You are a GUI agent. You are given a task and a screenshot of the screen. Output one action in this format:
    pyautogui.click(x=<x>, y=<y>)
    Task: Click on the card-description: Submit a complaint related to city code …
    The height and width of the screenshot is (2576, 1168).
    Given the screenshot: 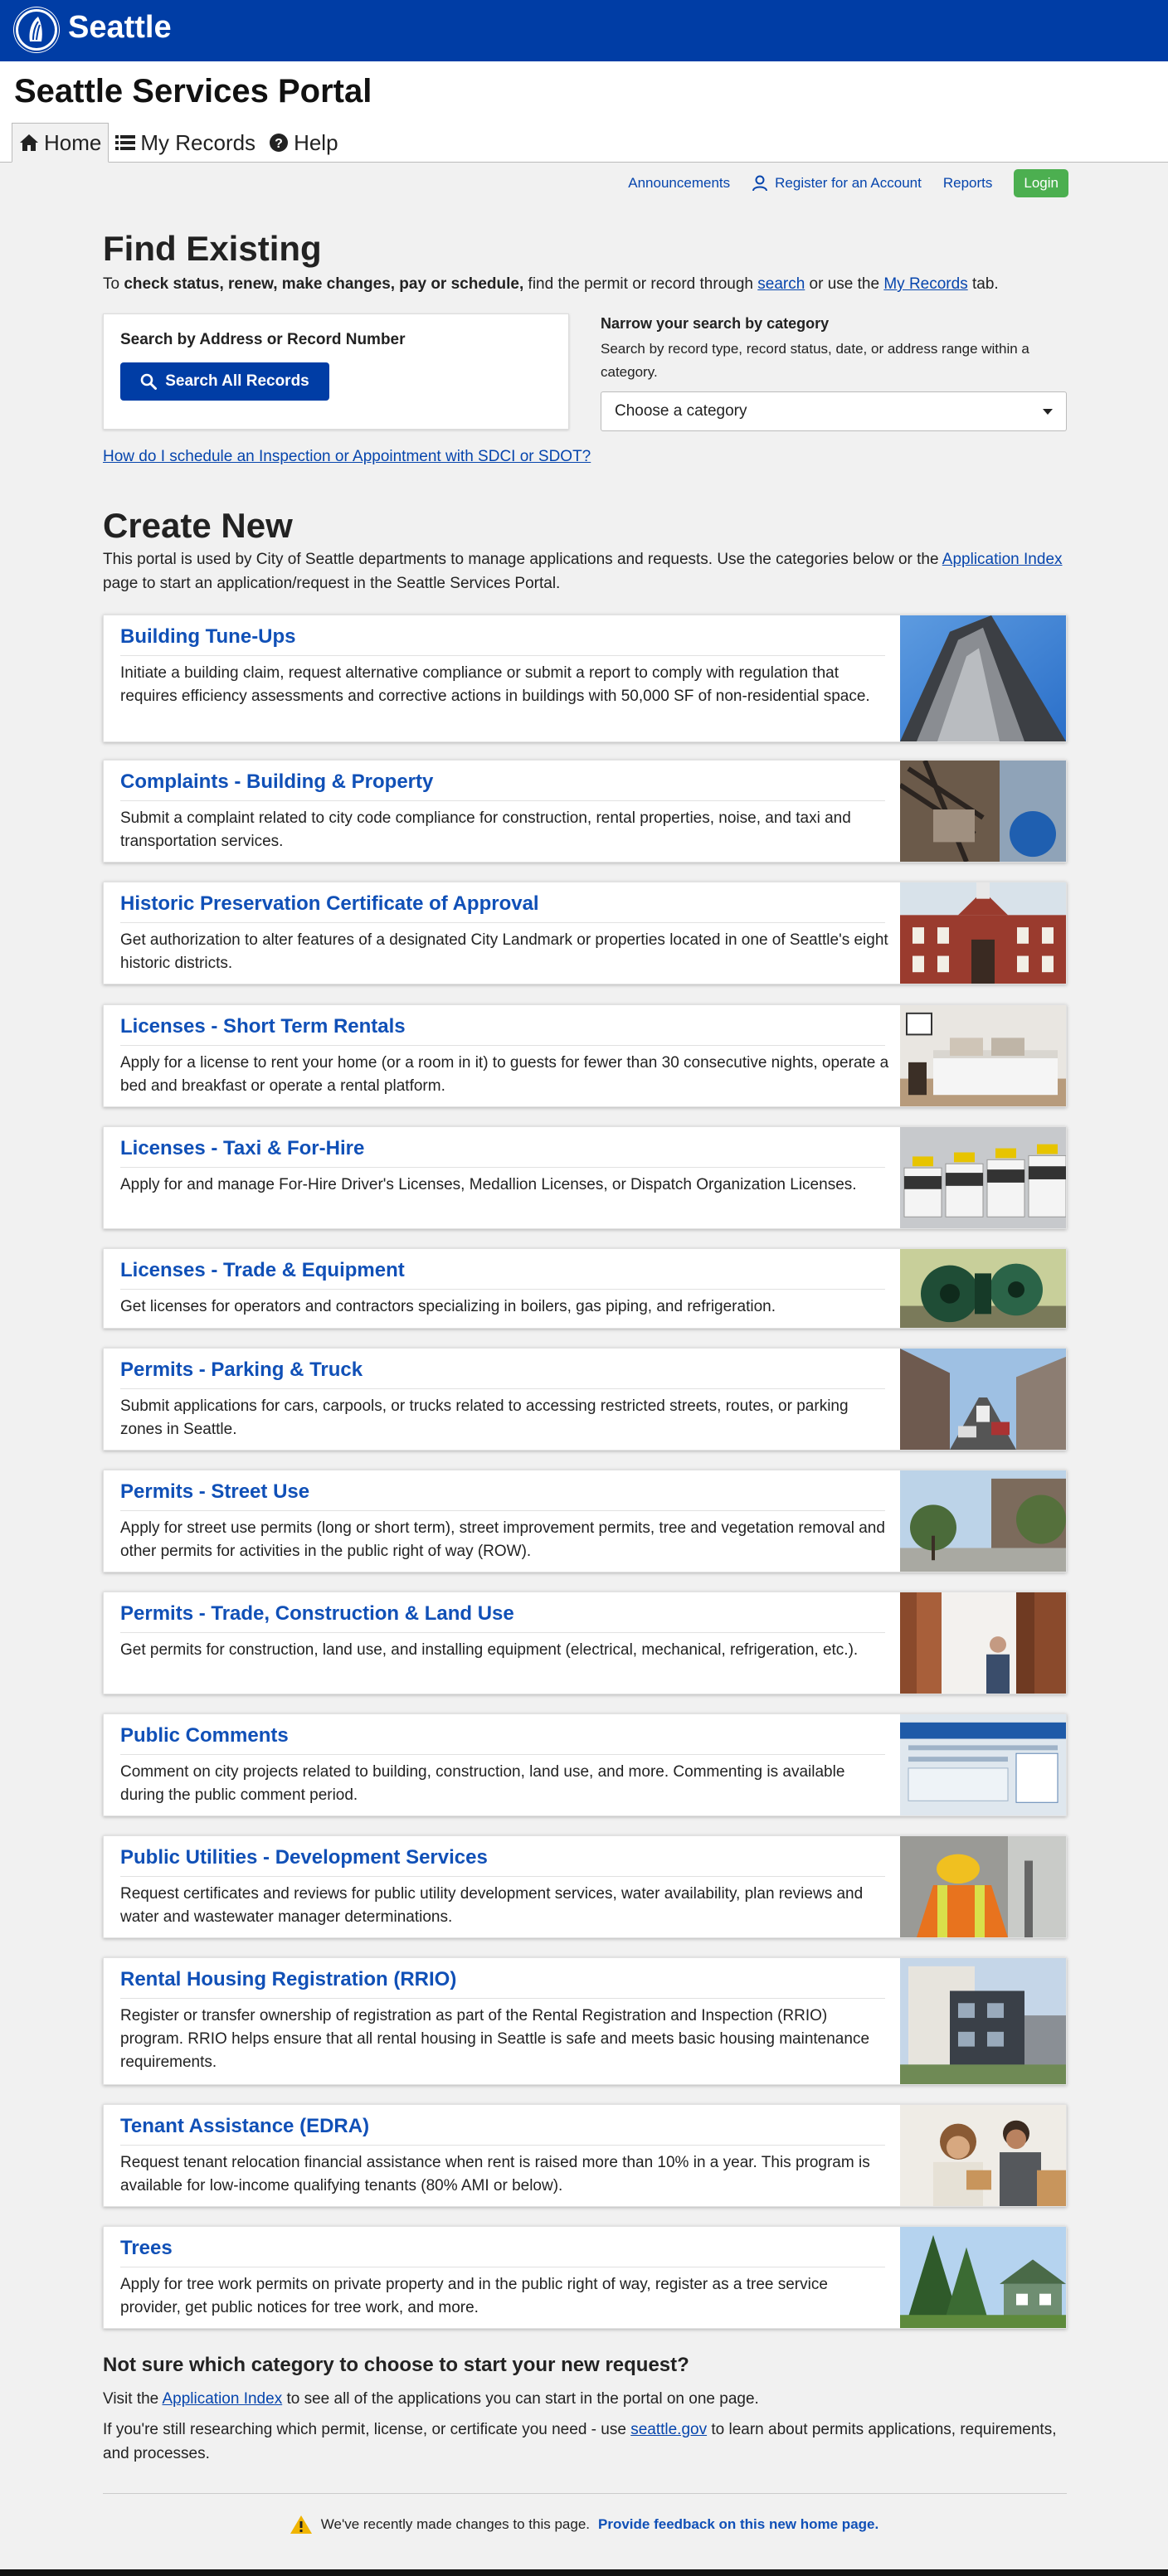 What is the action you would take?
    pyautogui.click(x=485, y=830)
    